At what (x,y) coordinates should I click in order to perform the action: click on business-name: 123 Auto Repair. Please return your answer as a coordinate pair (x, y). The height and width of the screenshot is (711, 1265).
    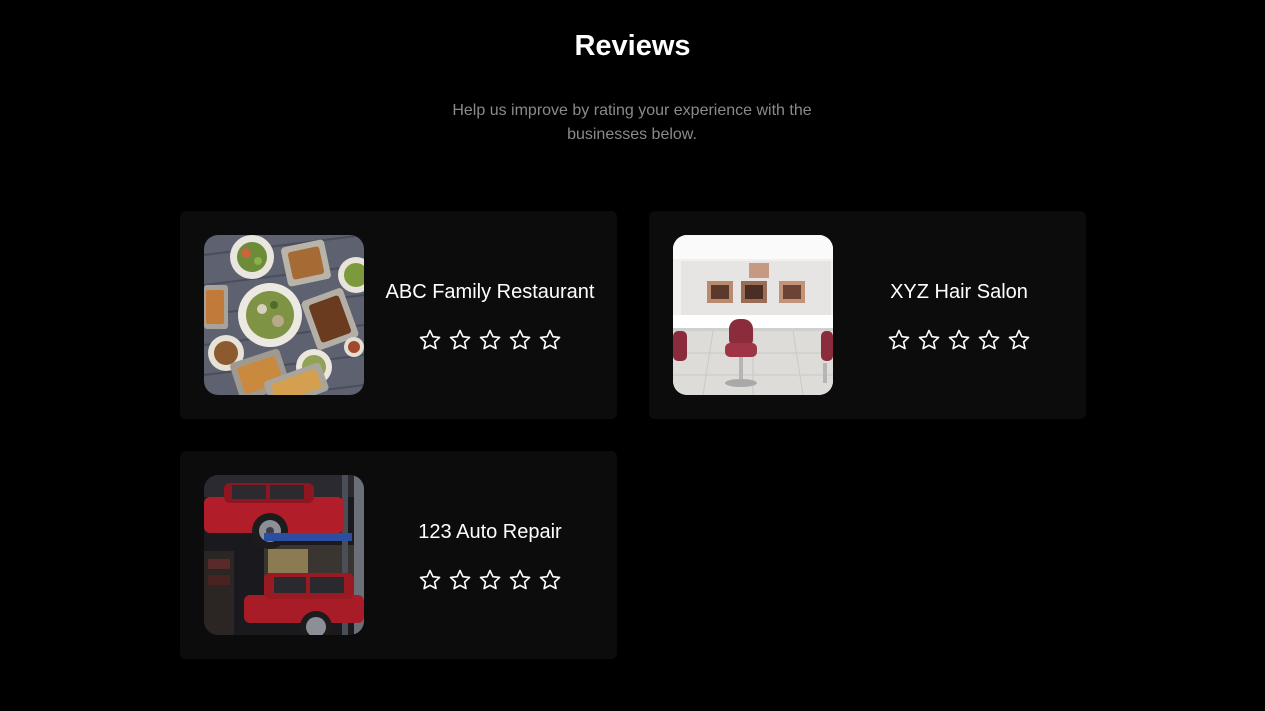
    Looking at the image, I should click on (490, 532).